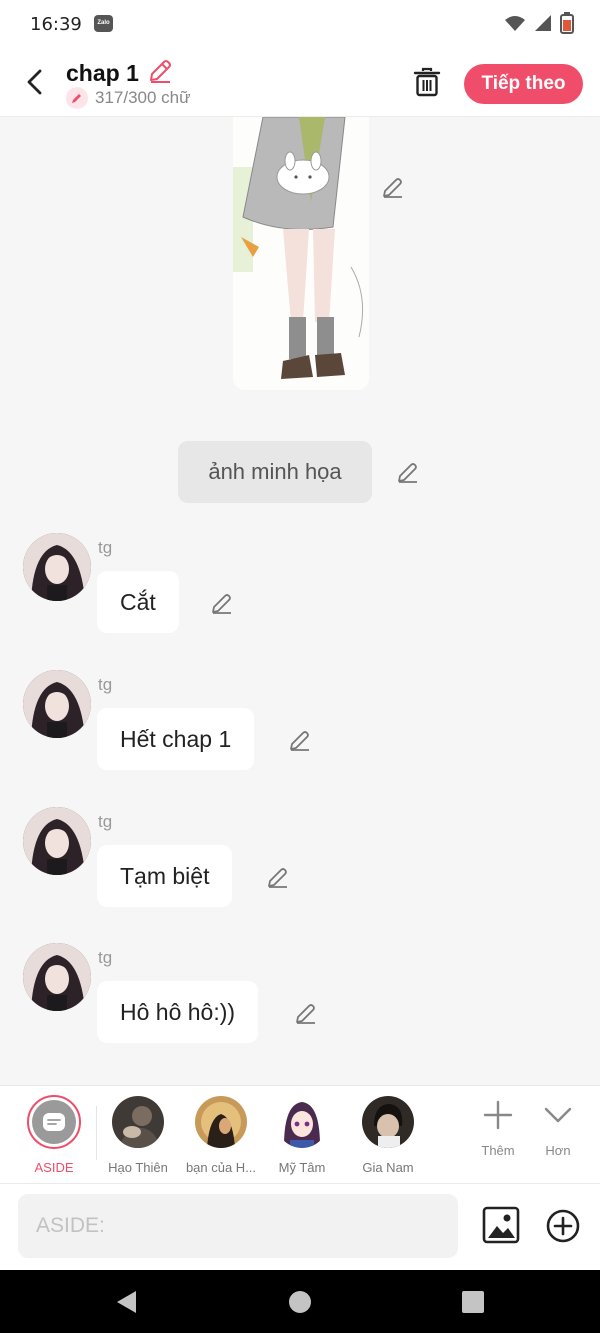 This screenshot has width=600, height=1333. Describe the element at coordinates (393, 187) in the screenshot. I see `edit-image-icon` at that location.